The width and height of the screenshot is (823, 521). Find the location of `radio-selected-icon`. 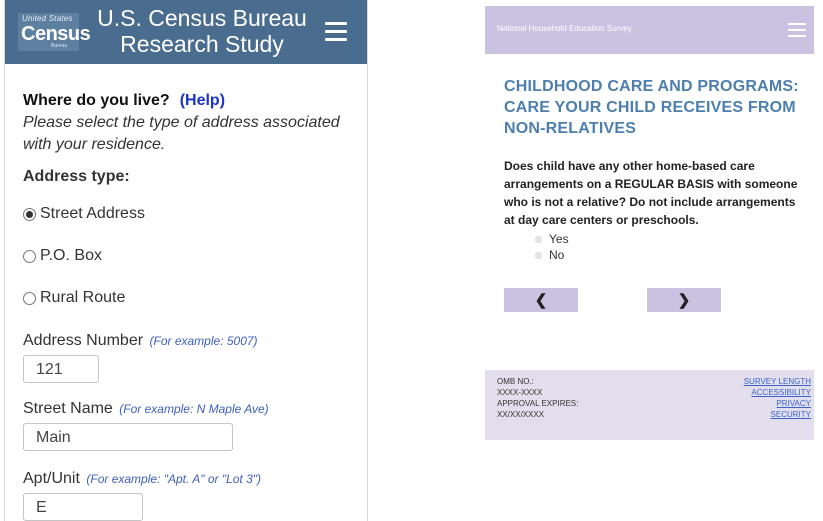

radio-selected-icon is located at coordinates (29, 214).